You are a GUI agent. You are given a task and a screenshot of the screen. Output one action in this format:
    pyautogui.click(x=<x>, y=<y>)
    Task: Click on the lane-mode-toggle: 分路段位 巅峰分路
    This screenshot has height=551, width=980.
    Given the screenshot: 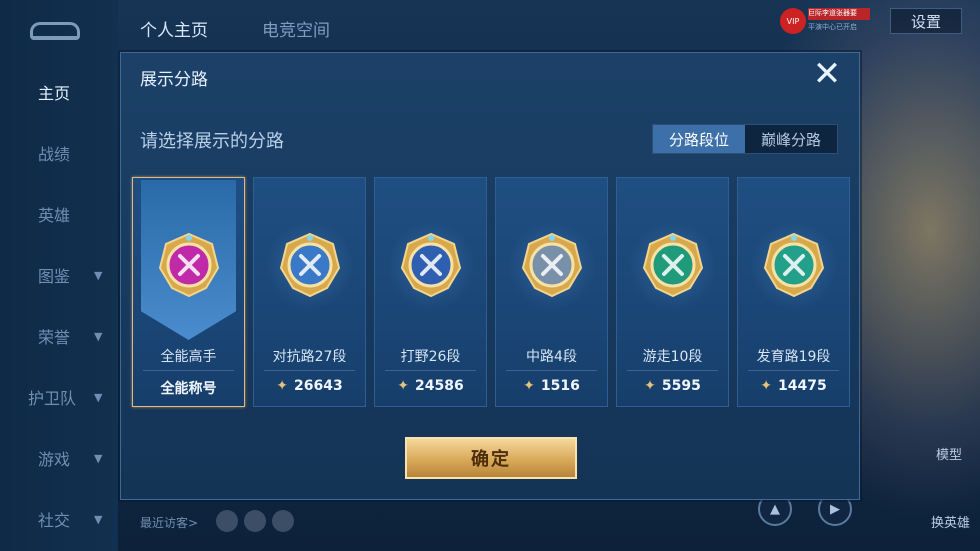 What is the action you would take?
    pyautogui.click(x=745, y=139)
    